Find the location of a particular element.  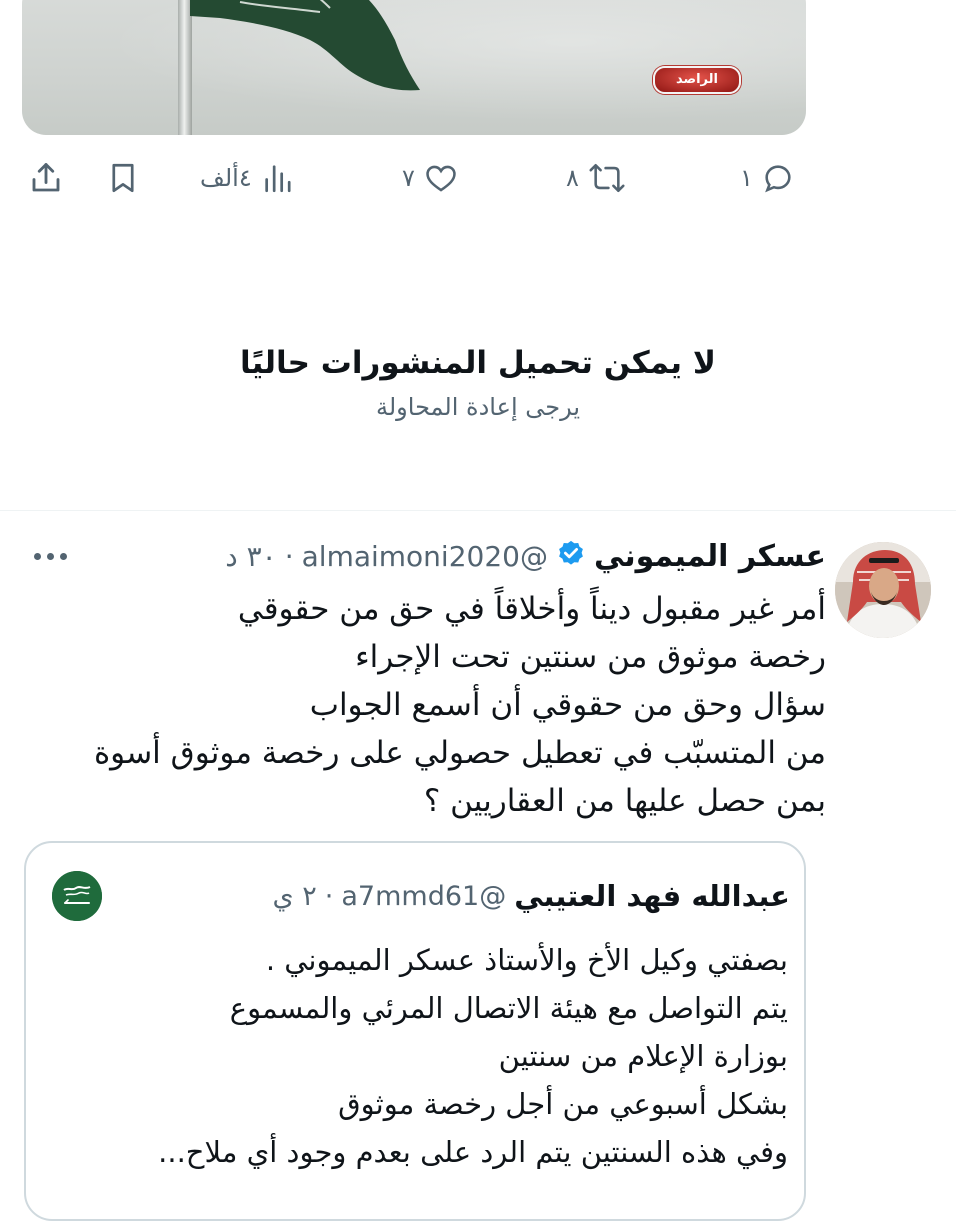

bookmark-icon is located at coordinates (123, 178).